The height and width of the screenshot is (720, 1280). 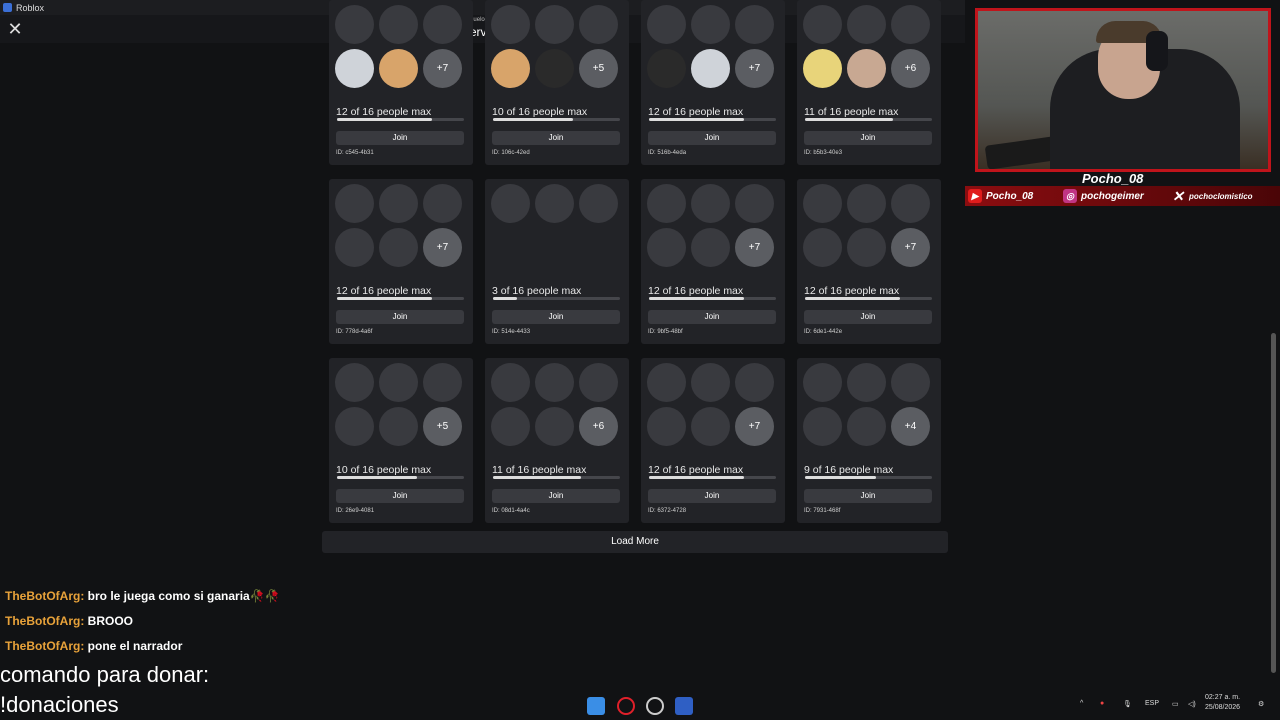 I want to click on headset-image, so click(x=1157, y=51).